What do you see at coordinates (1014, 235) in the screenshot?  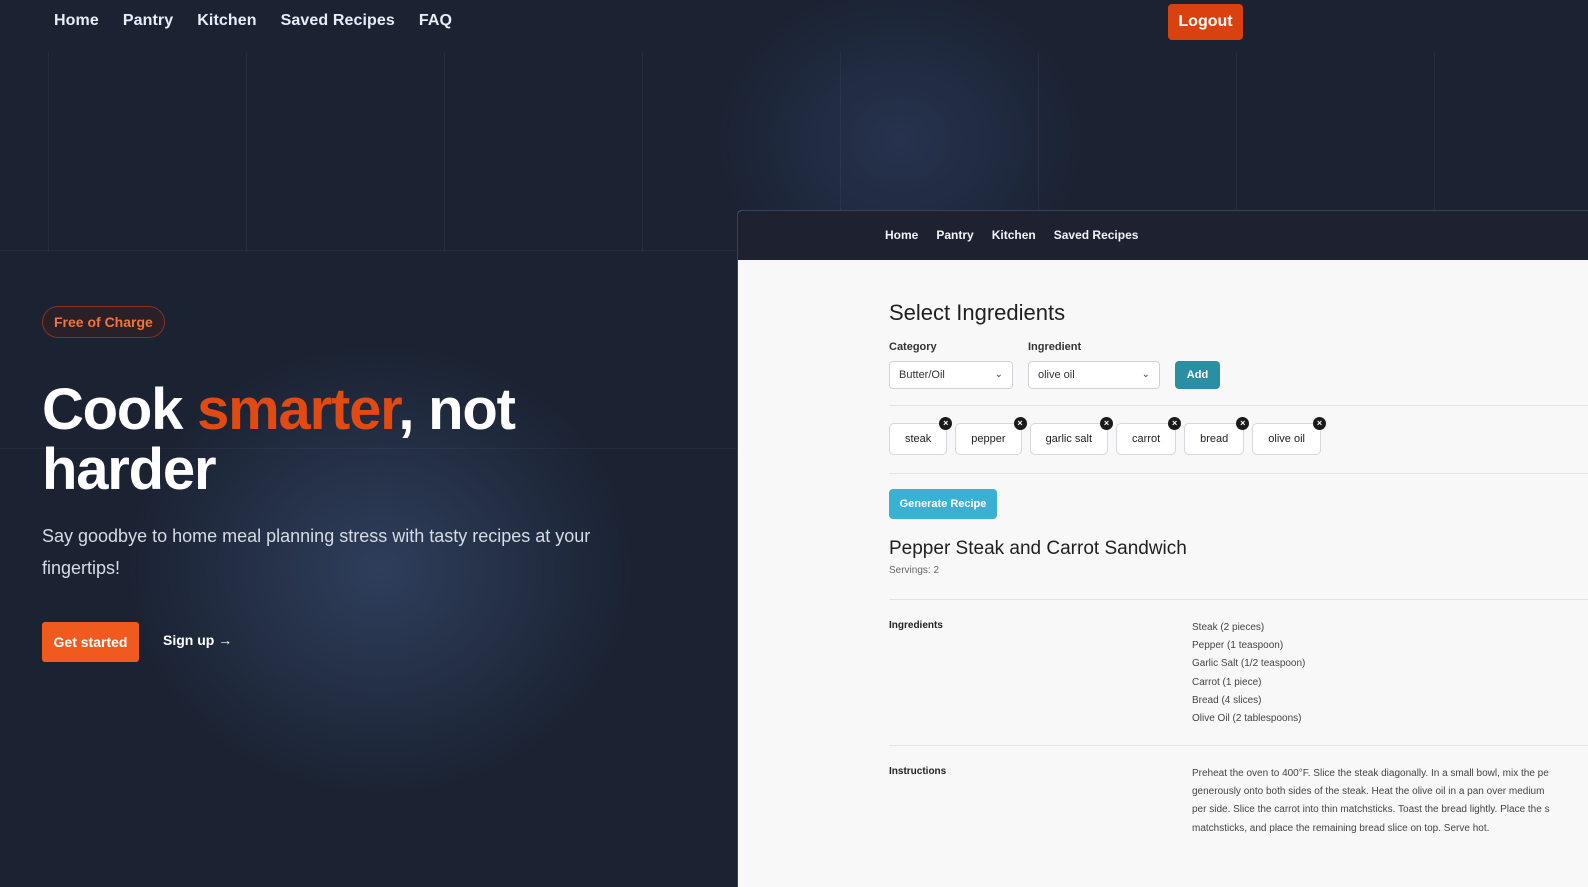 I see `app-nav-kitchen: Kitchen` at bounding box center [1014, 235].